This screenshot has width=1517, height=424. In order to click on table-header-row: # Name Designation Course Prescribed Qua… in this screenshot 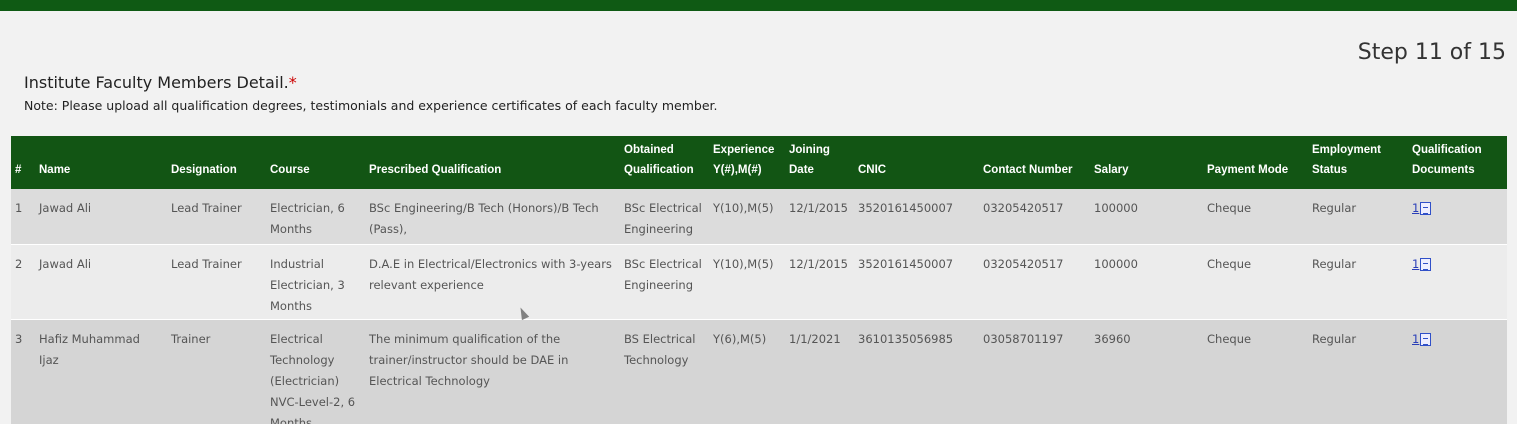, I will do `click(759, 162)`.